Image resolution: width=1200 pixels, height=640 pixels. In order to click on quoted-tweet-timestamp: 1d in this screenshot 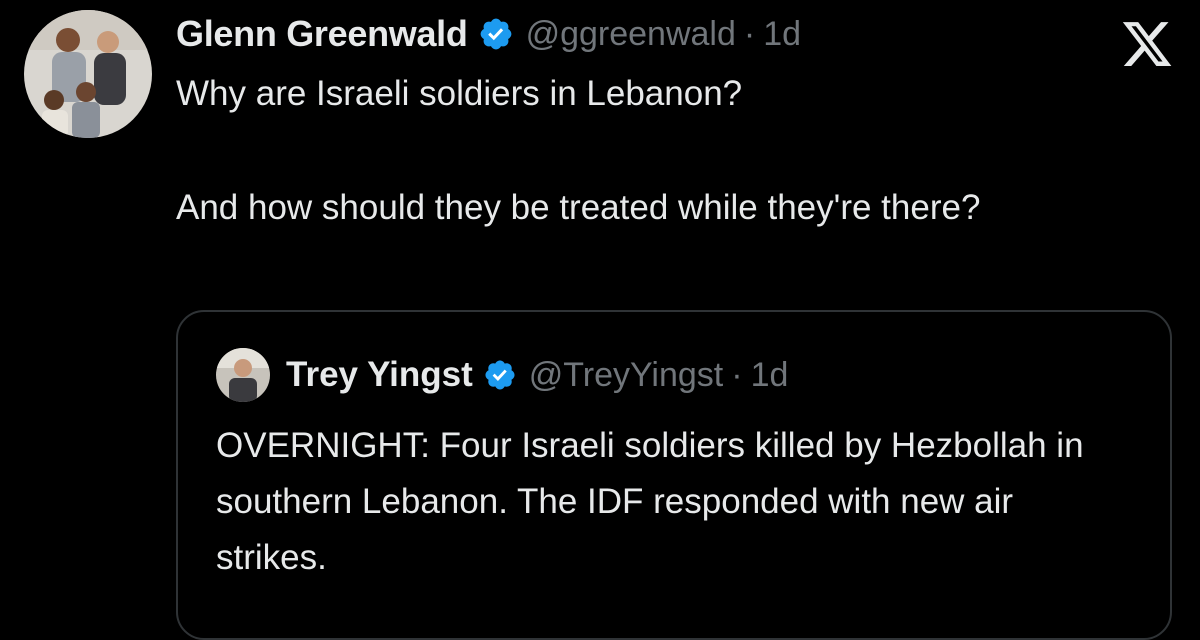, I will do `click(770, 375)`.